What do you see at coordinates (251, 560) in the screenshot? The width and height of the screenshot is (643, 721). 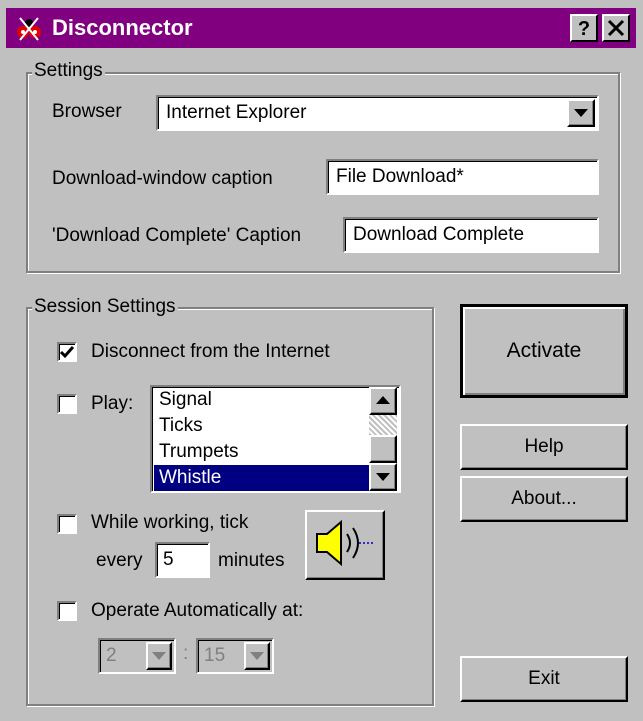 I see `tick-label-minutes: minutes` at bounding box center [251, 560].